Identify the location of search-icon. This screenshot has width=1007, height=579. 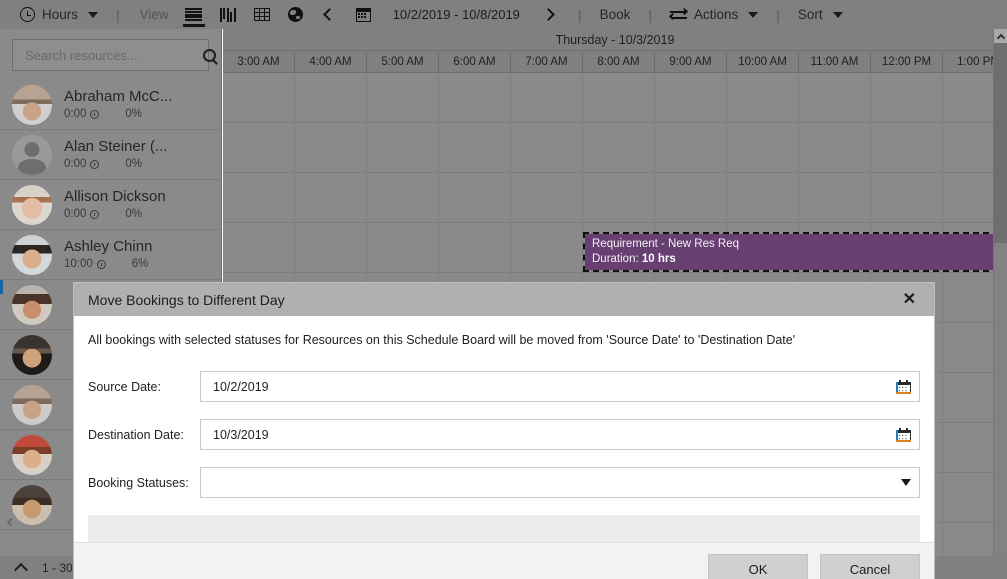
(209, 55).